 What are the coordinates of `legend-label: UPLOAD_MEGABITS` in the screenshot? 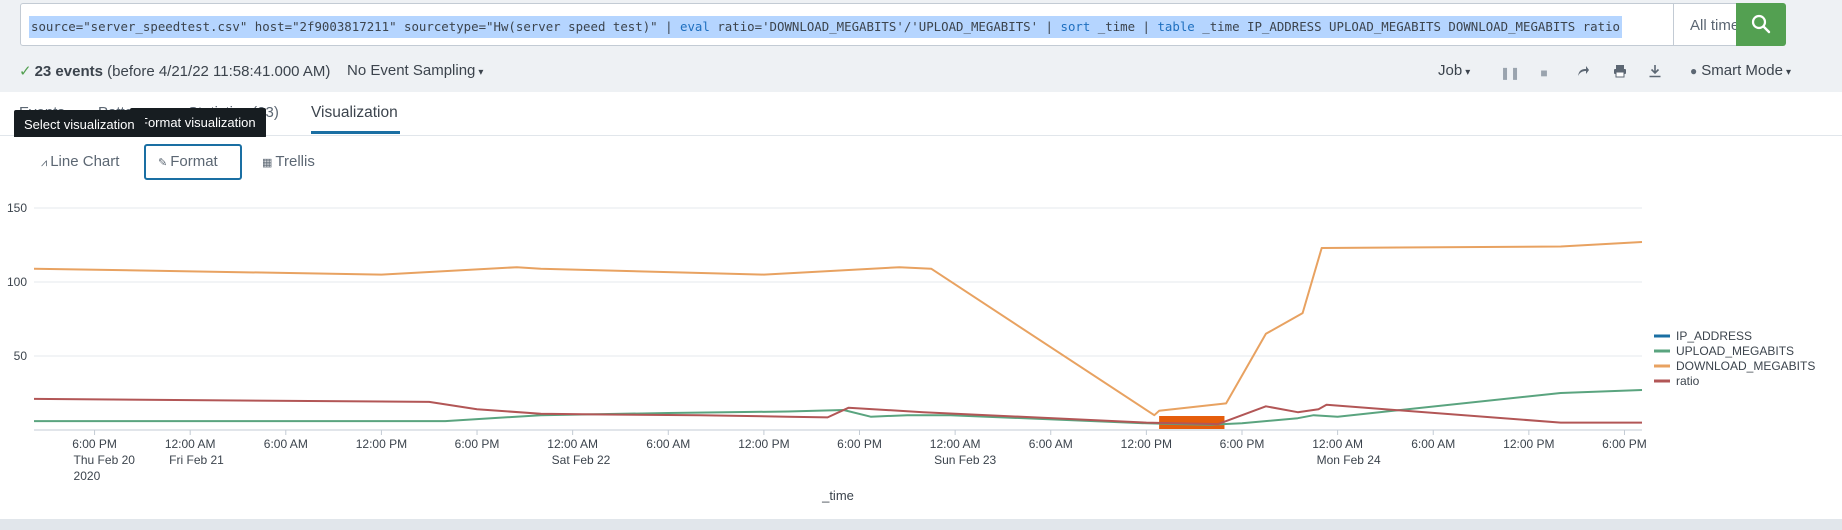 It's located at (1735, 351).